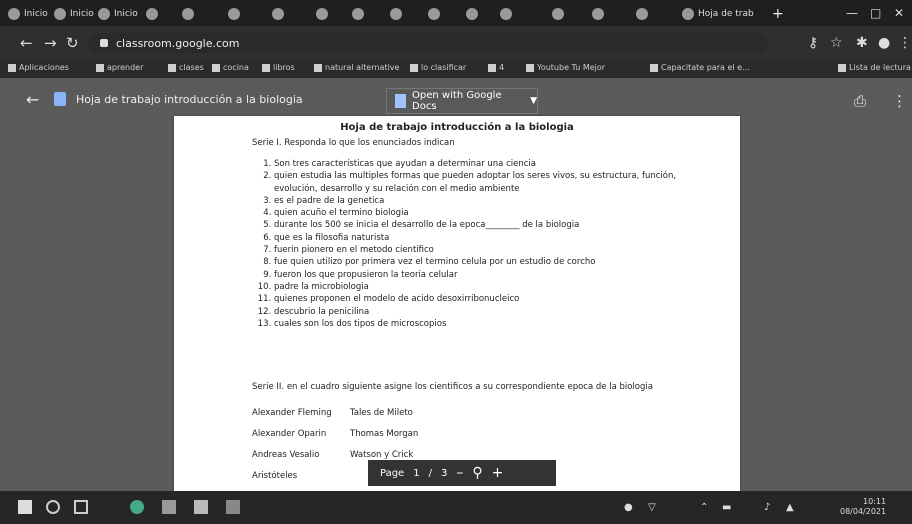 The height and width of the screenshot is (524, 912). What do you see at coordinates (401, 101) in the screenshot?
I see `google-docs-icon` at bounding box center [401, 101].